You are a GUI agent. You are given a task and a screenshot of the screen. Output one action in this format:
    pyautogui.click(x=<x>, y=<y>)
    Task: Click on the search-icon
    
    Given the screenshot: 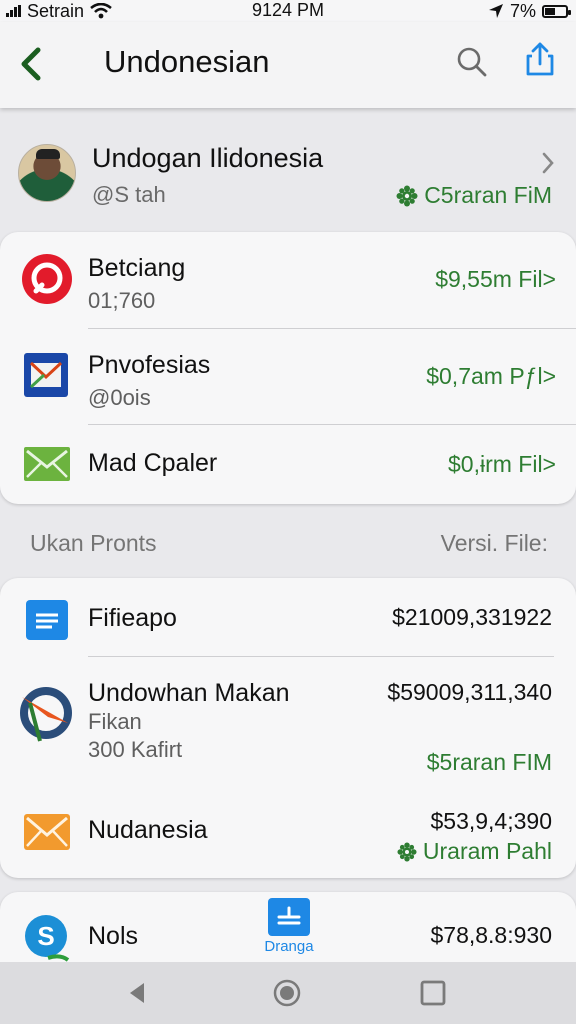 What is the action you would take?
    pyautogui.click(x=472, y=62)
    